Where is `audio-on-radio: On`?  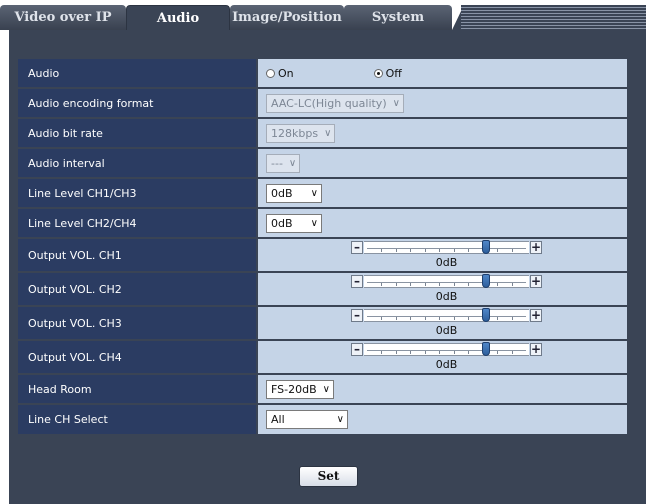
audio-on-radio: On is located at coordinates (280, 73).